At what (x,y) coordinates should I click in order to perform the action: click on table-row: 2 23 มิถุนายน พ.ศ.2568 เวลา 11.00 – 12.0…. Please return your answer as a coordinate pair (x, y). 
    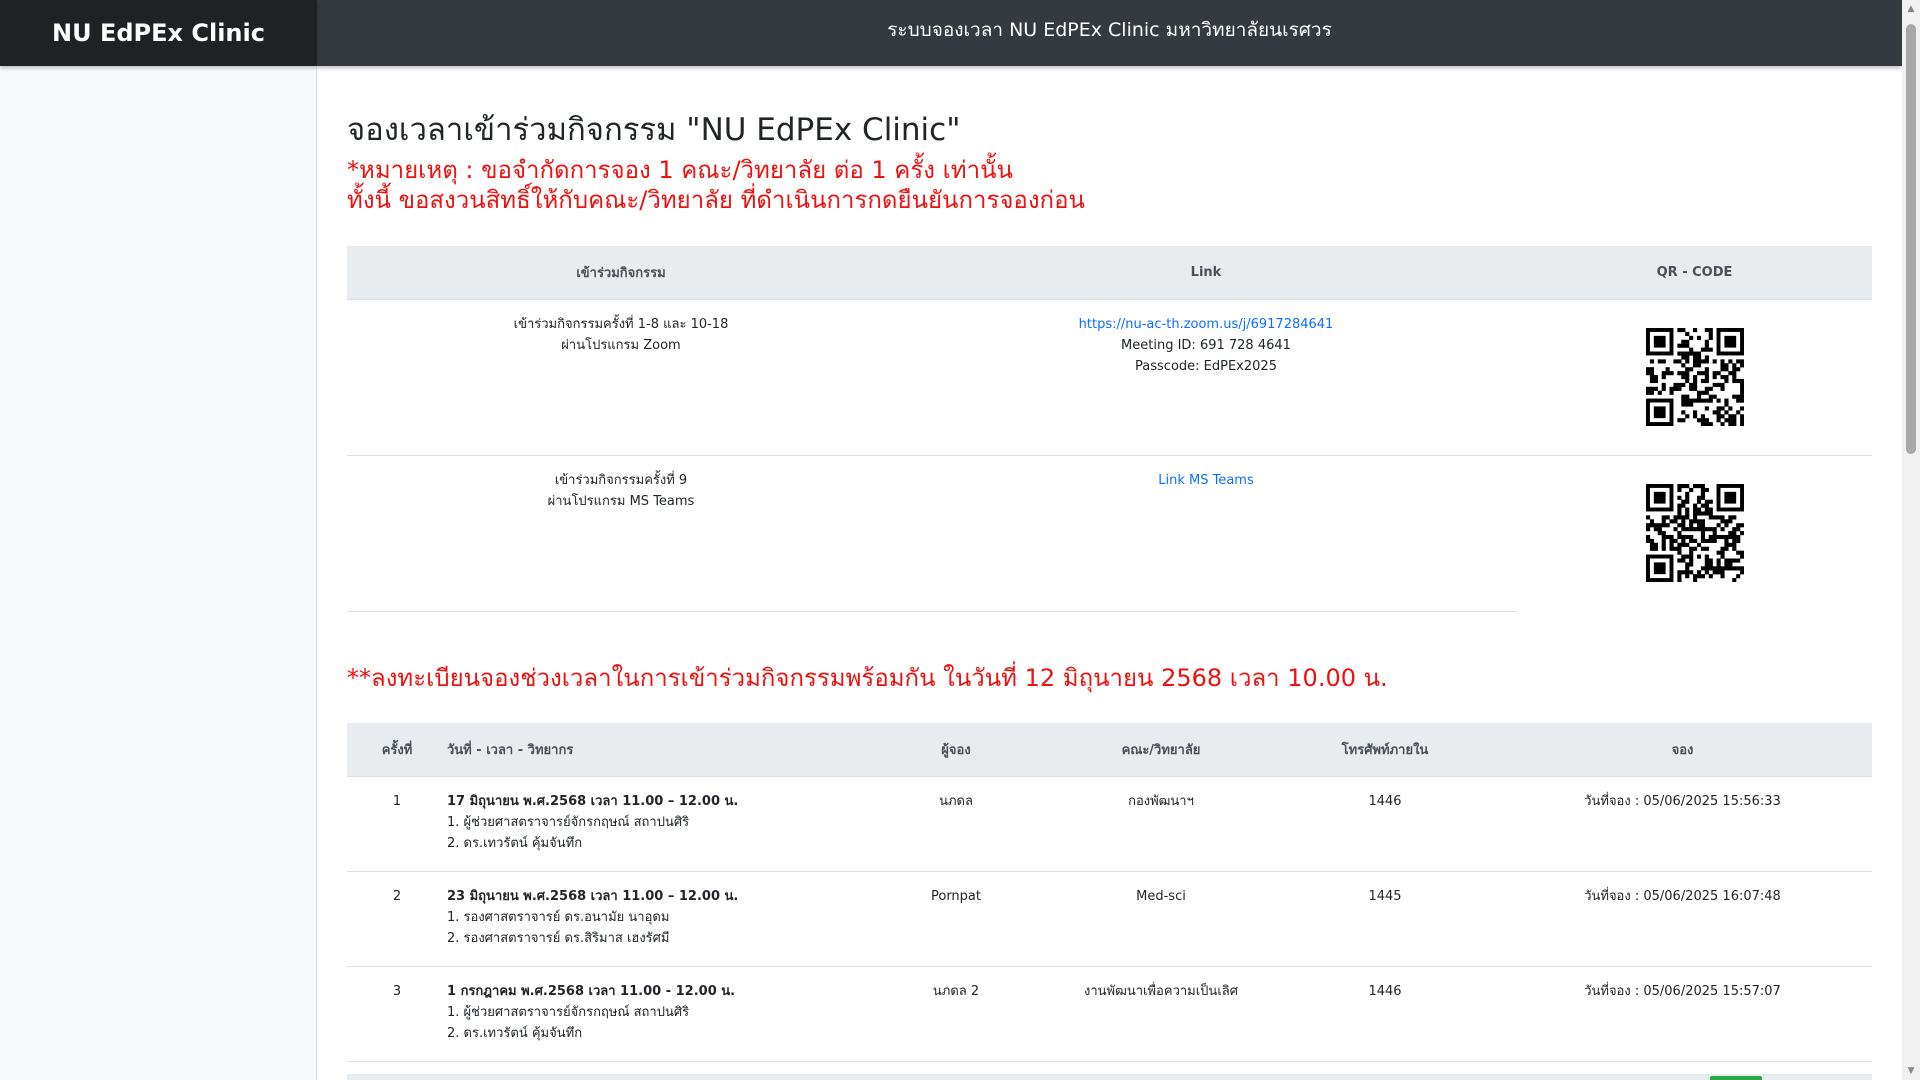
    Looking at the image, I should click on (1109, 919).